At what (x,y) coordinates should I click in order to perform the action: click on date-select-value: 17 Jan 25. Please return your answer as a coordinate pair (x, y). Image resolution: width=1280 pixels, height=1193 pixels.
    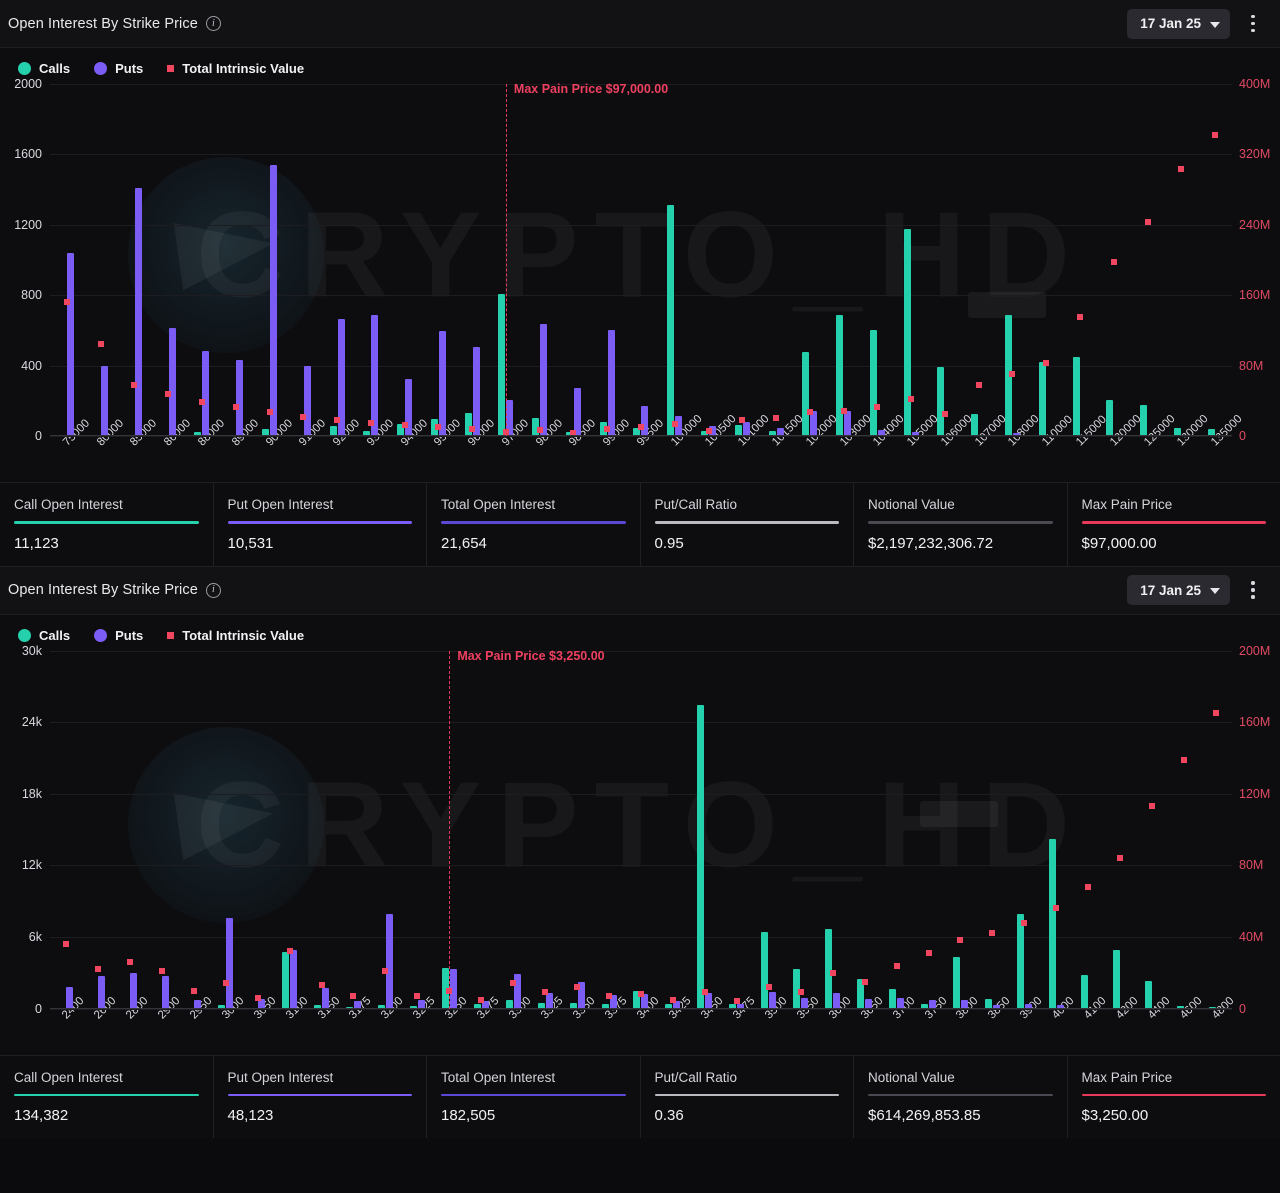
    Looking at the image, I should click on (1170, 590).